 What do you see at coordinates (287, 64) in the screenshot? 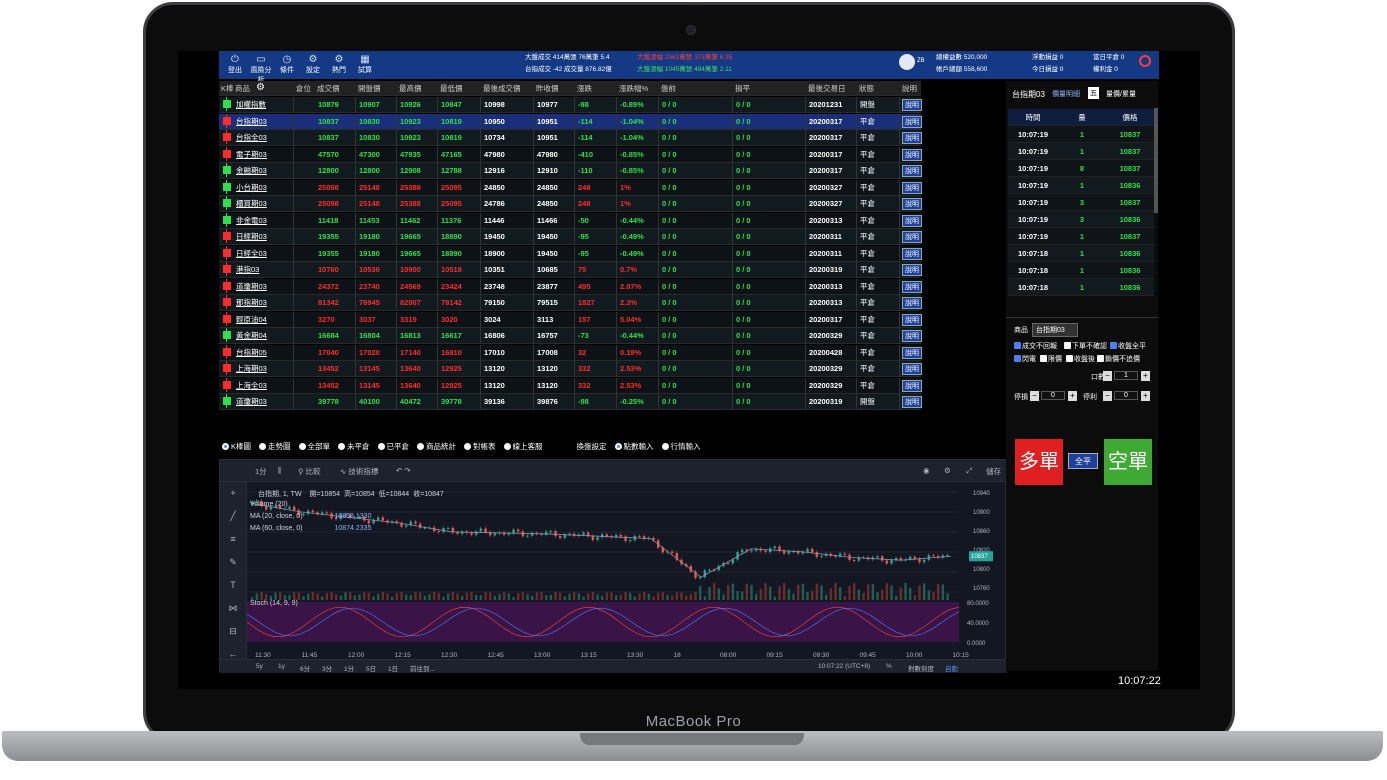
I see `toolbar-button-2: ◷ 條件` at bounding box center [287, 64].